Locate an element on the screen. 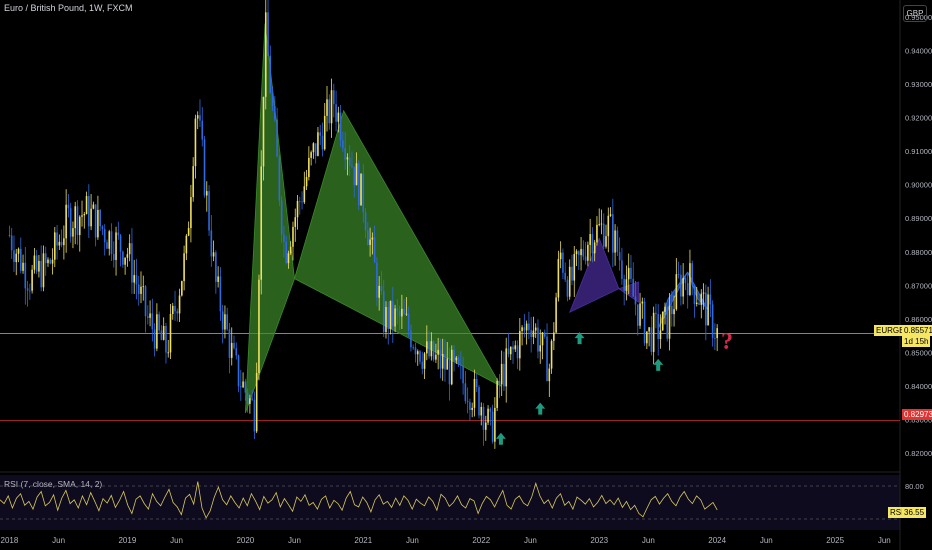  currency-button: GBP is located at coordinates (915, 13).